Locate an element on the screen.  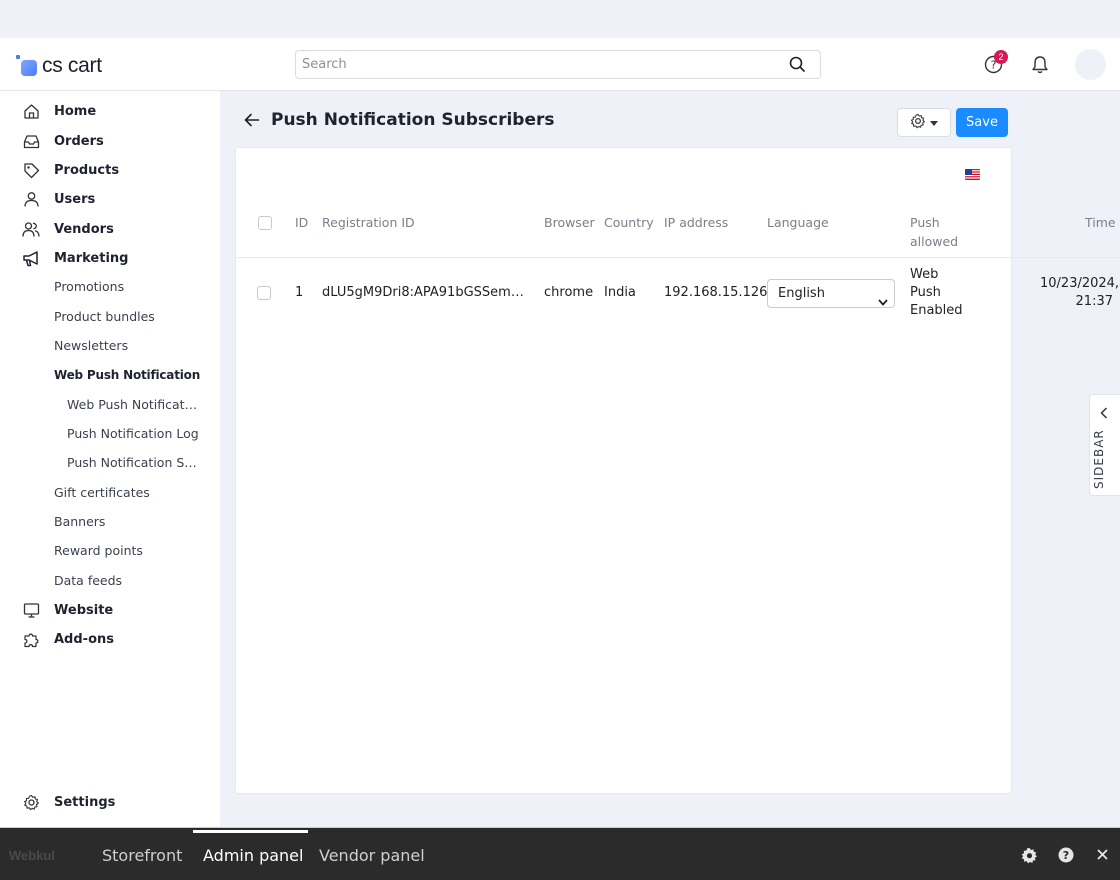
sidebar-item-marketing: Marketing is located at coordinates (75, 258).